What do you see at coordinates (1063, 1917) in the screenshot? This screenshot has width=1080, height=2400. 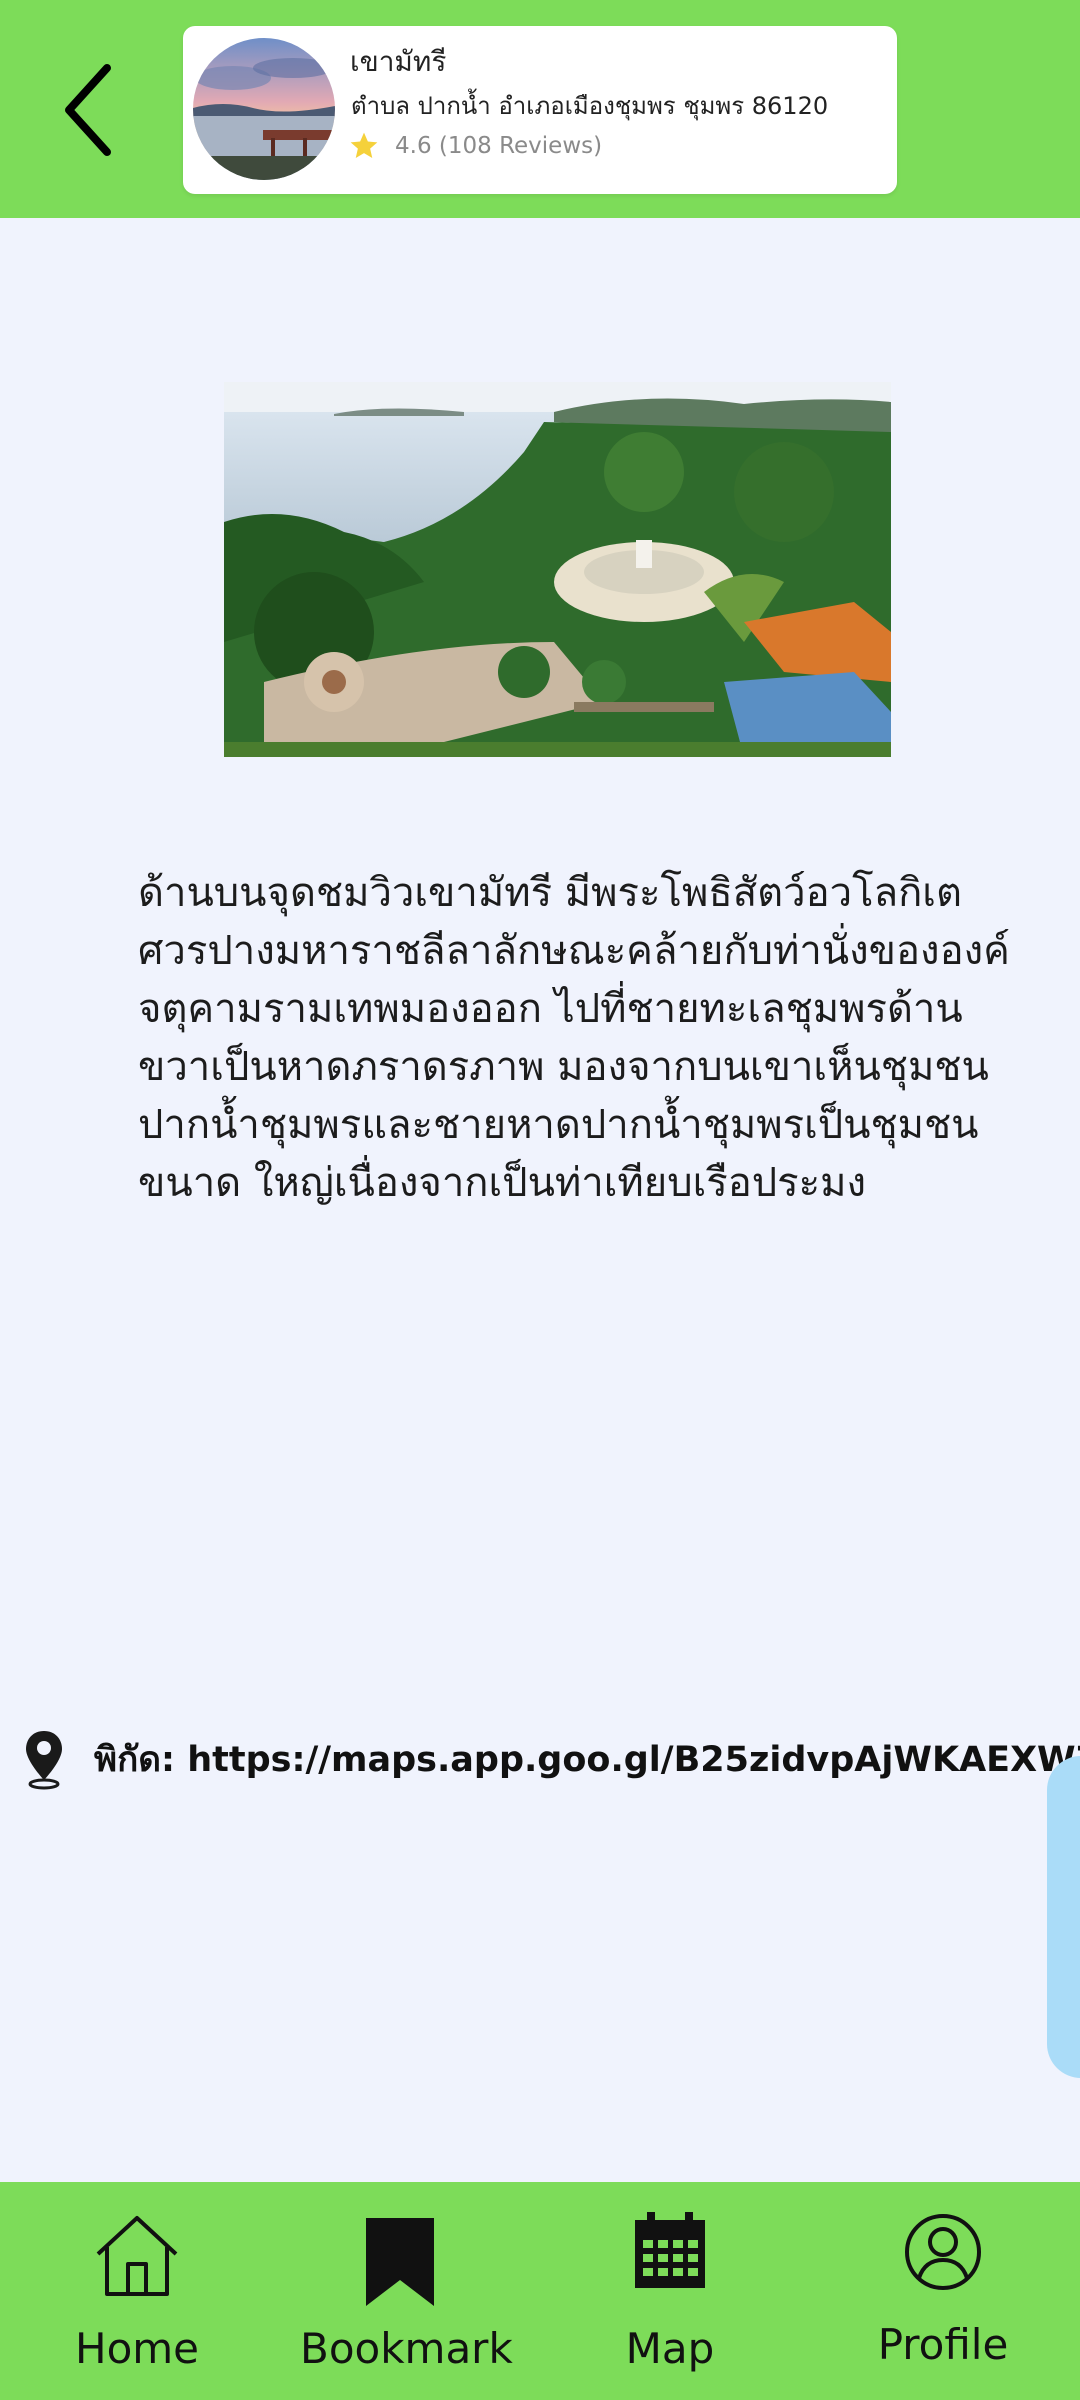 I see `scroll-handle` at bounding box center [1063, 1917].